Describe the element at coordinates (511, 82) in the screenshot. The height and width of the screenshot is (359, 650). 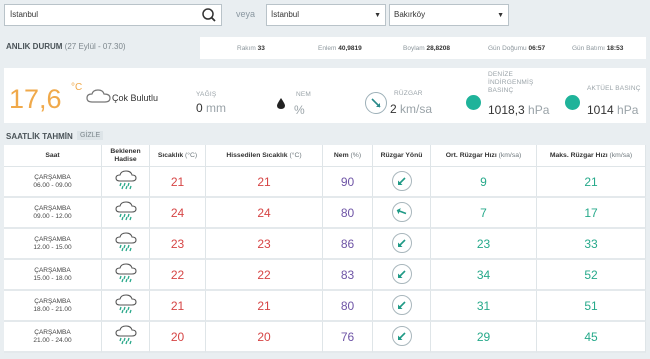
I see `sea-pressure-label: DENİZE İNDİRGENMİŞ BASINÇ` at that location.